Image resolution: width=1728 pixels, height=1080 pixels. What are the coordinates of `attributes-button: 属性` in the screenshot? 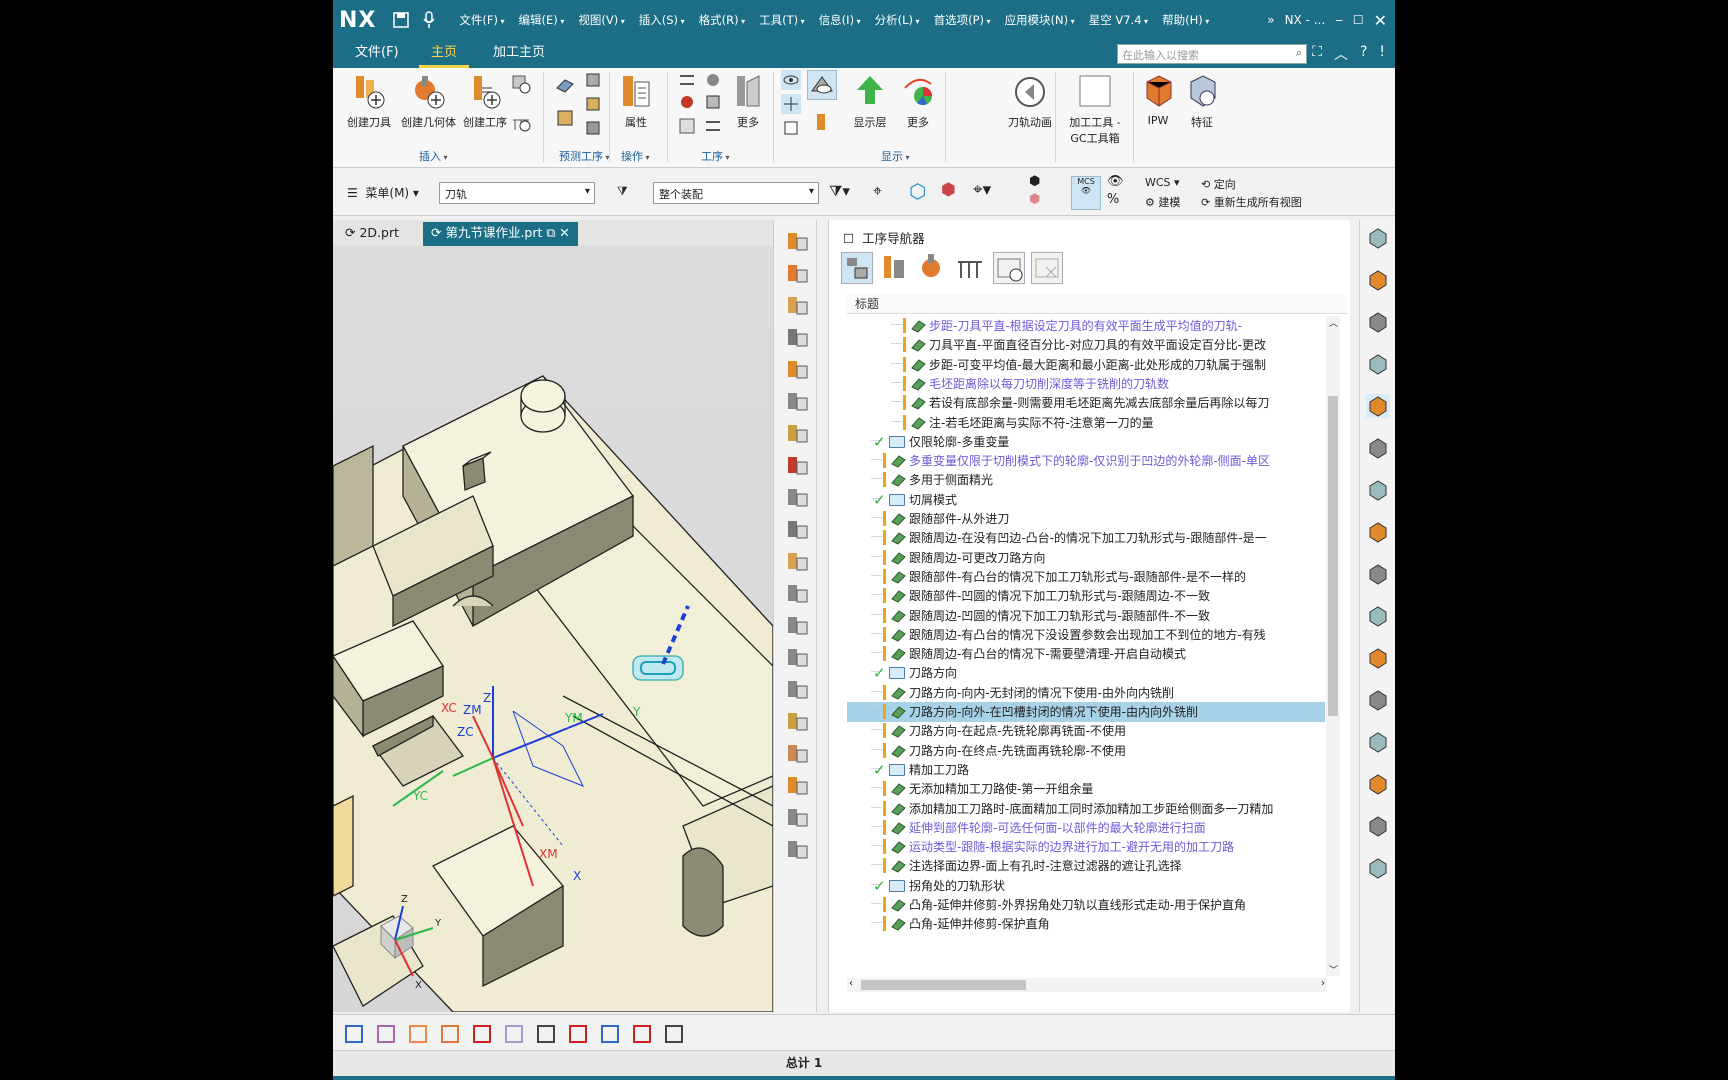 It's located at (636, 102).